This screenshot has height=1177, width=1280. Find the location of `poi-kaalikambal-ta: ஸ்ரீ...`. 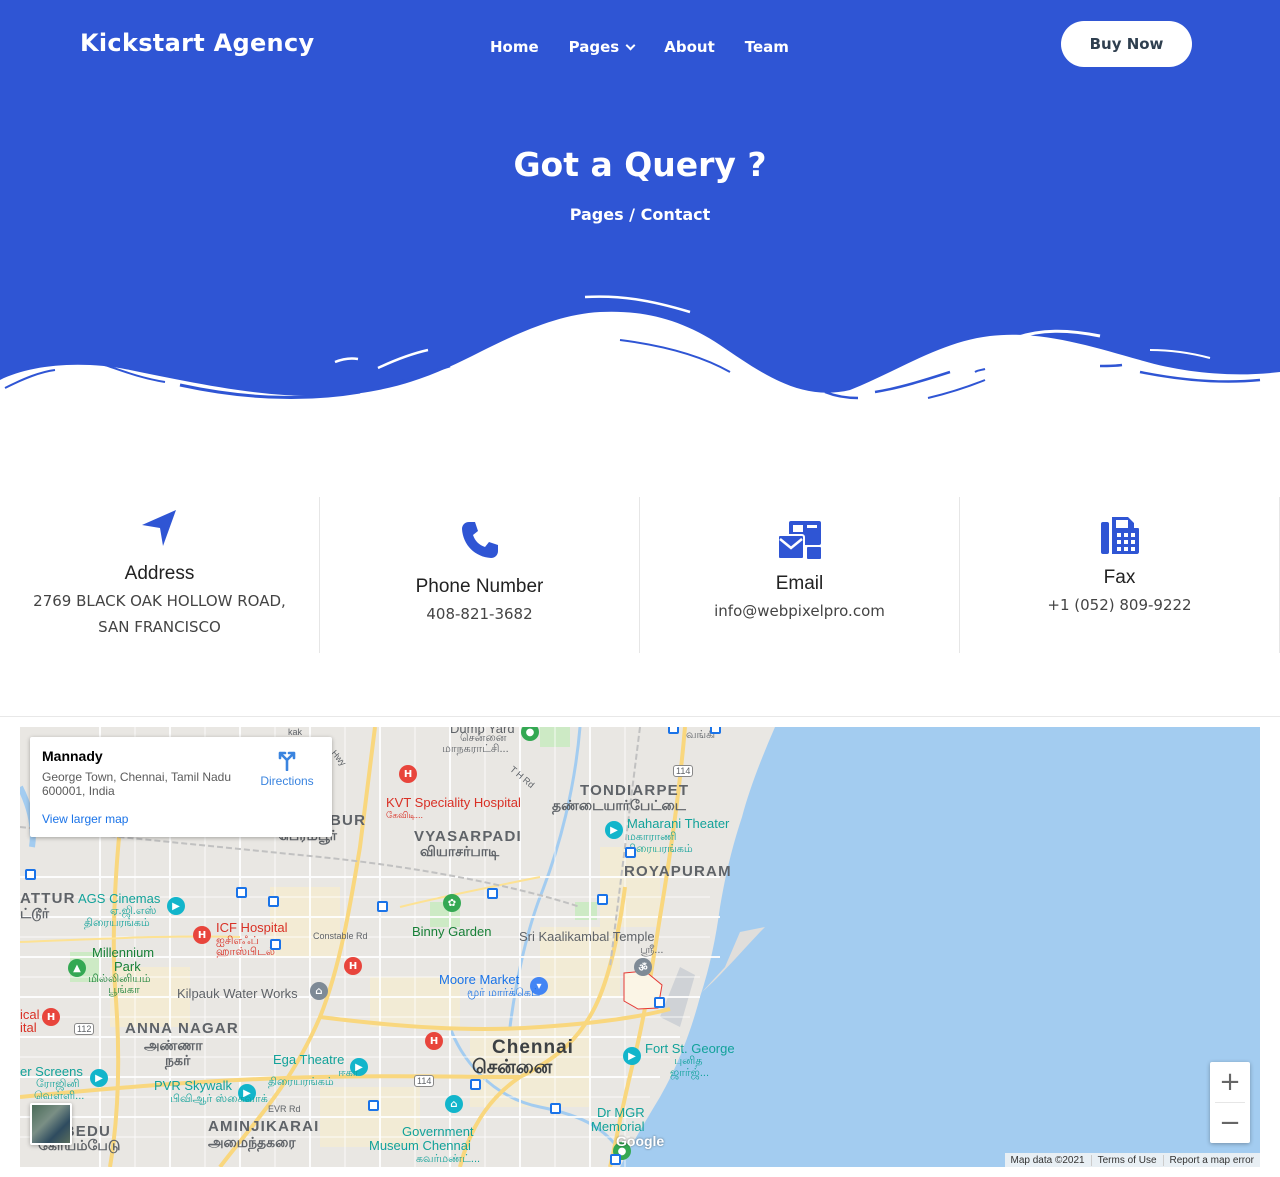

poi-kaalikambal-ta: ஸ்ரீ... is located at coordinates (652, 950).